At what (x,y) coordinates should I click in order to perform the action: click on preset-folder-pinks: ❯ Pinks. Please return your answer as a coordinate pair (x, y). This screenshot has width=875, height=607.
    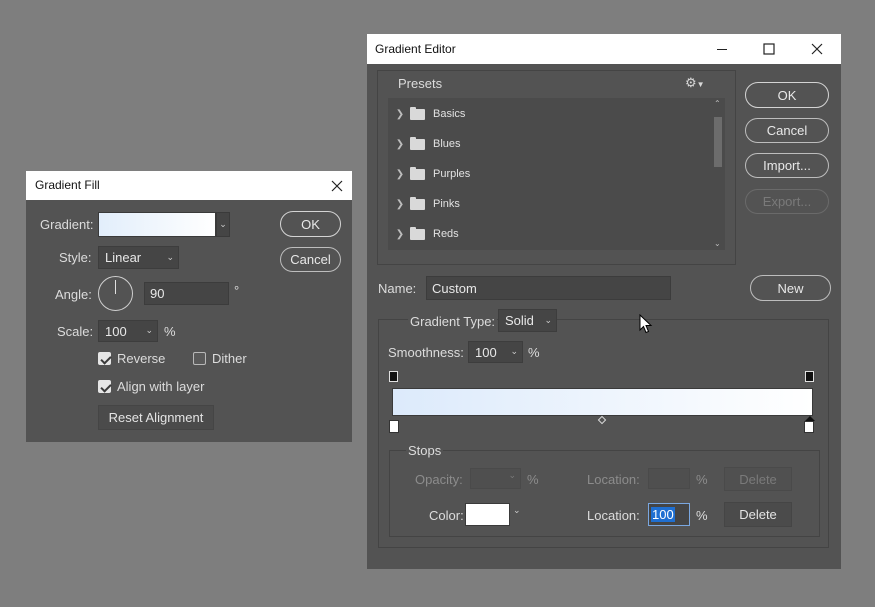
    Looking at the image, I should click on (549, 204).